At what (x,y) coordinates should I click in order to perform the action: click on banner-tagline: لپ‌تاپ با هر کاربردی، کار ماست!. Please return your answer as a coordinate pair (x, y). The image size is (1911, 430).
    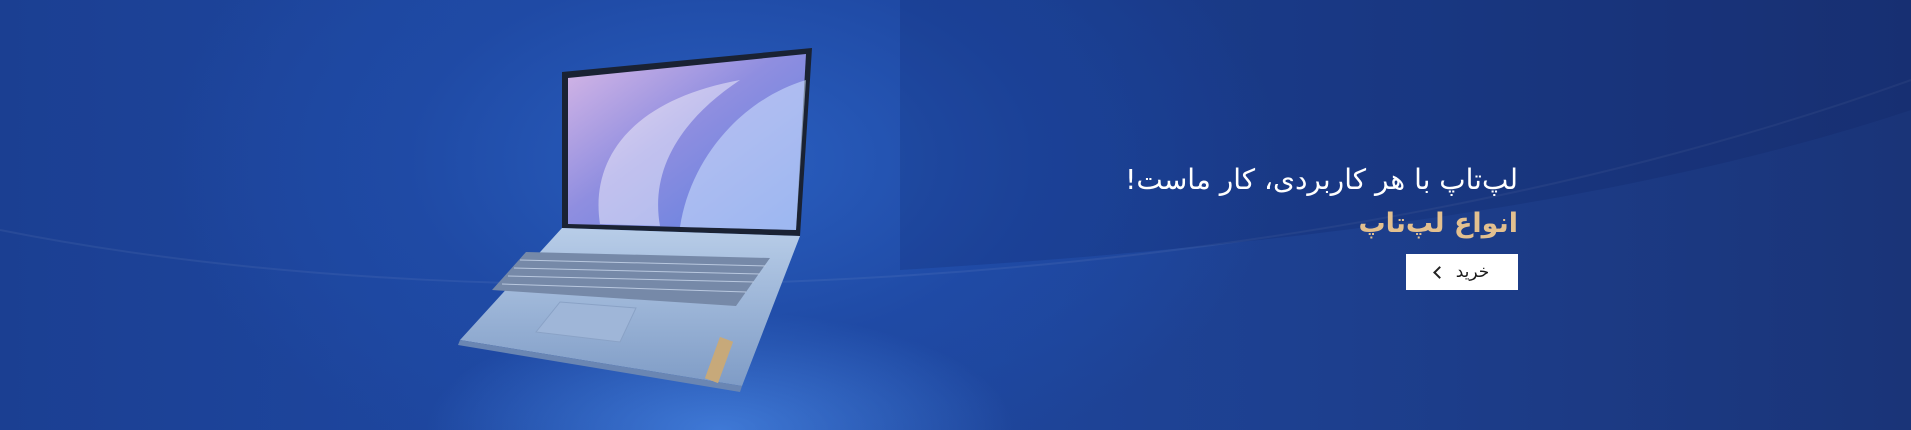
    Looking at the image, I should click on (1321, 179).